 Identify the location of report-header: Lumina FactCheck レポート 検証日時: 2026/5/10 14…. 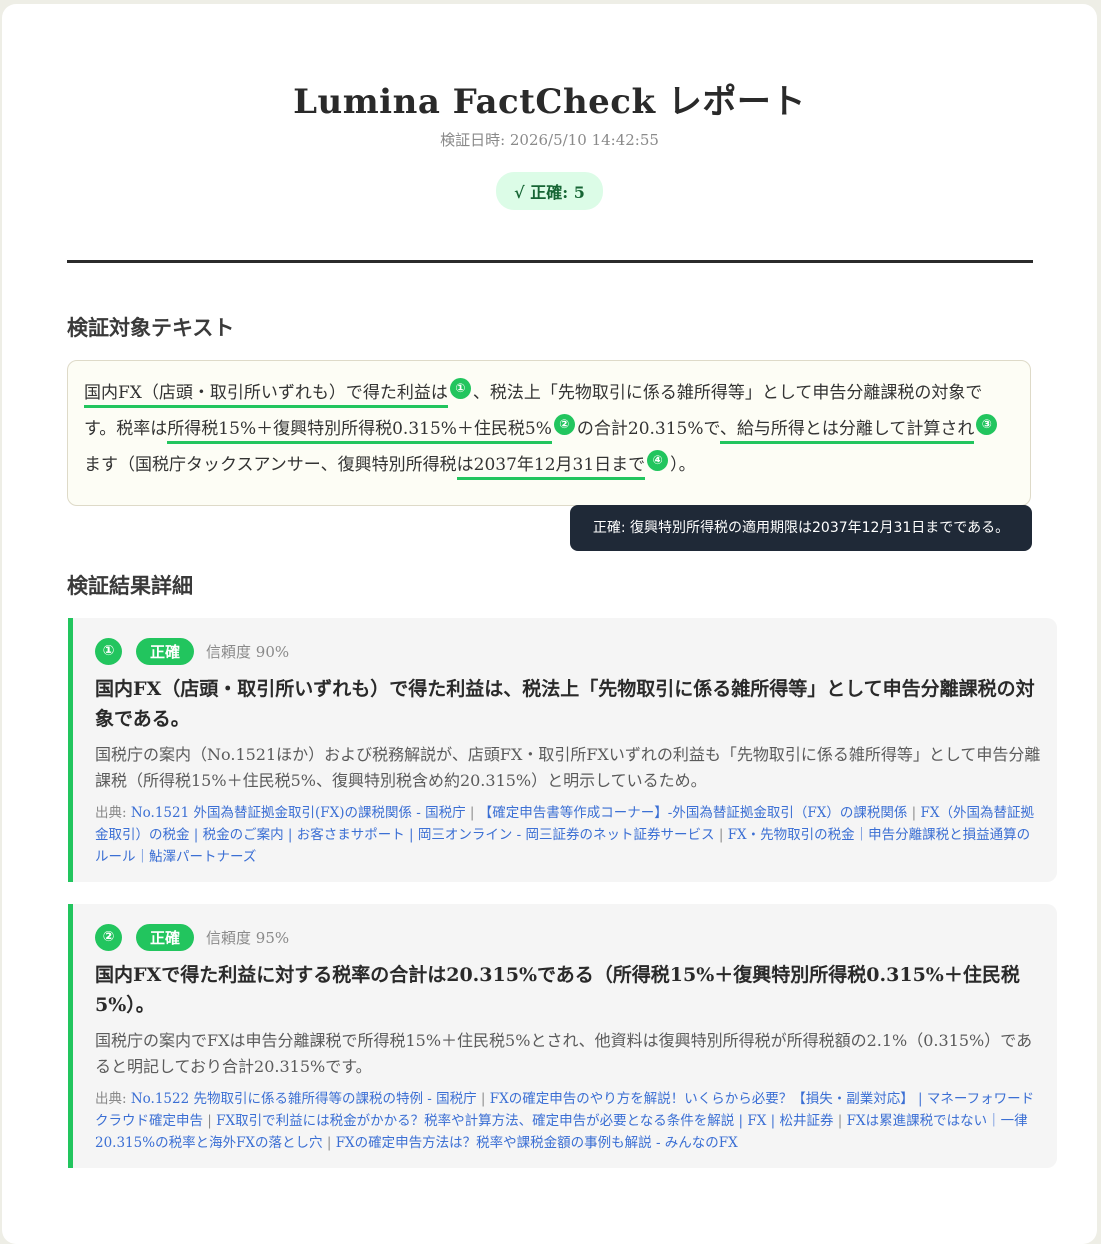
(549, 112).